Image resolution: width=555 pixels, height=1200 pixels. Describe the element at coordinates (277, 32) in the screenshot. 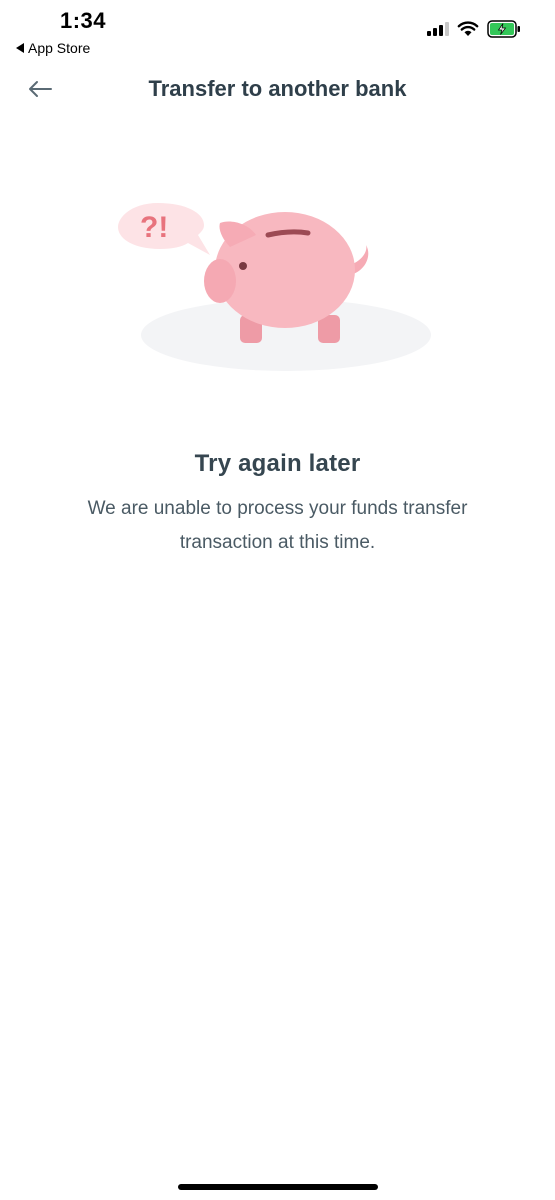

I see `status-bar: 1:34 App Store` at that location.